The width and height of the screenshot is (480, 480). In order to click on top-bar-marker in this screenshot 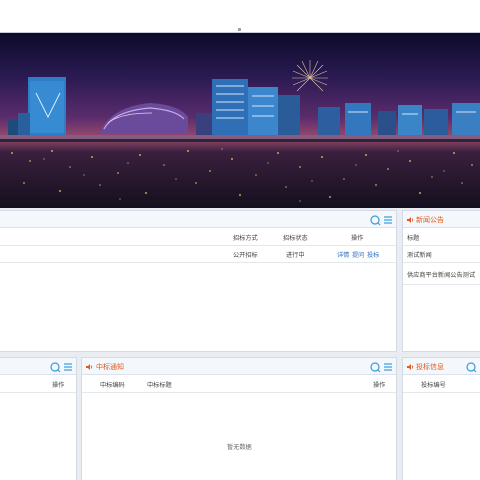, I will do `click(239, 29)`.